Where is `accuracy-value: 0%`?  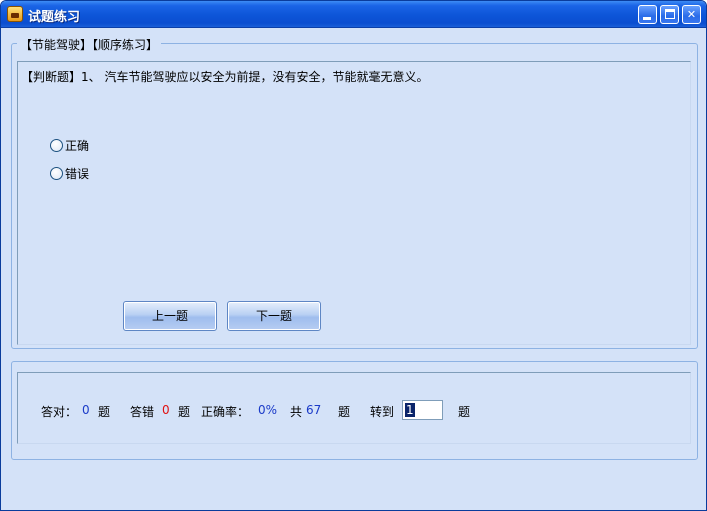
accuracy-value: 0% is located at coordinates (268, 410).